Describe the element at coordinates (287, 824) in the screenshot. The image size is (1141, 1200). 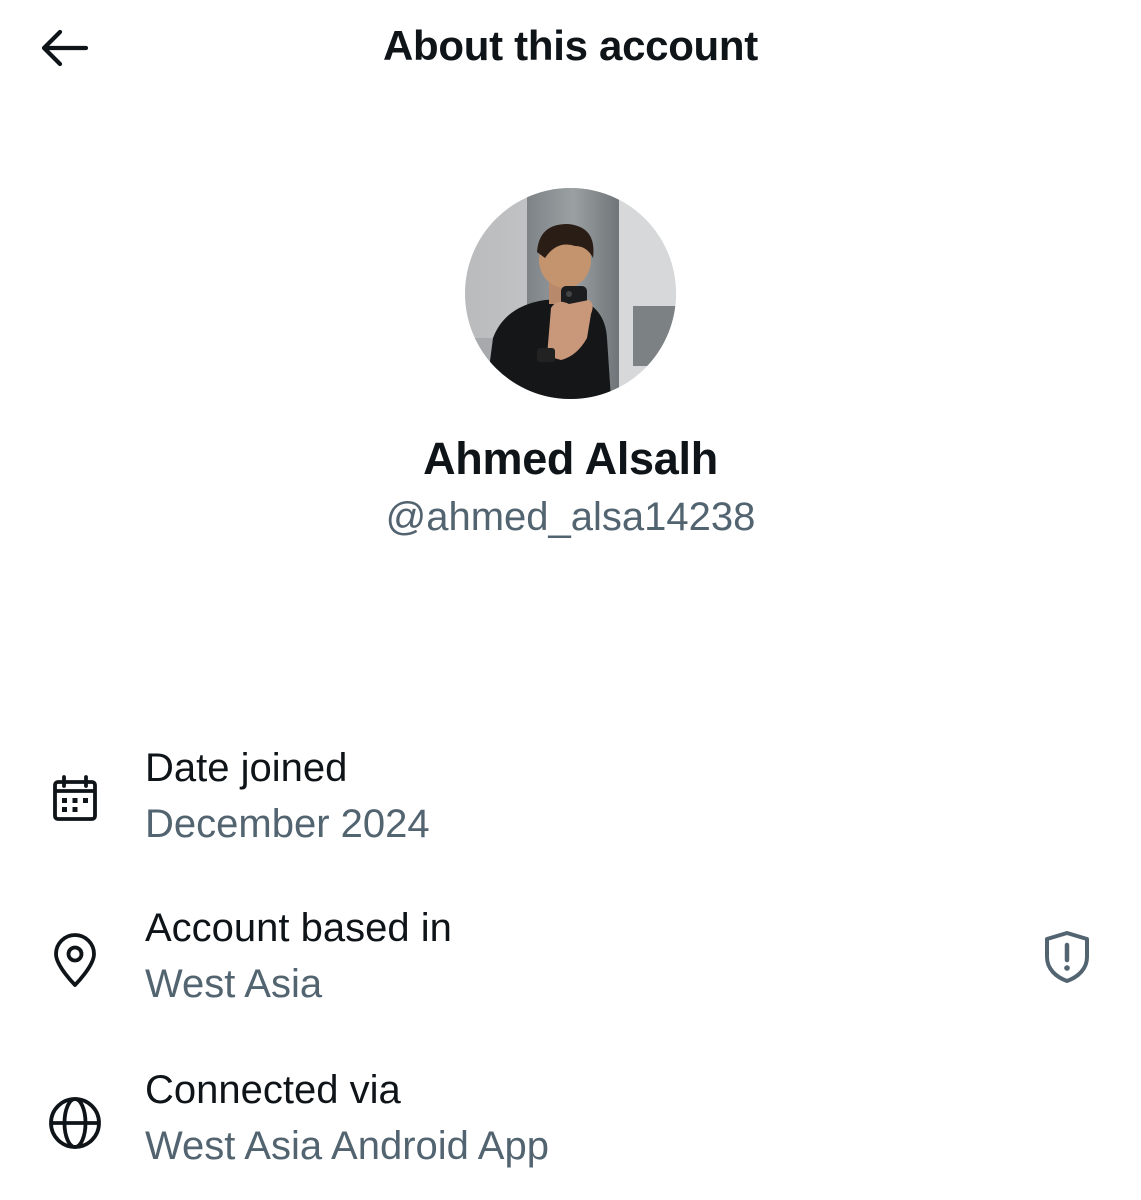
I see `date-joined-value: December 2024` at that location.